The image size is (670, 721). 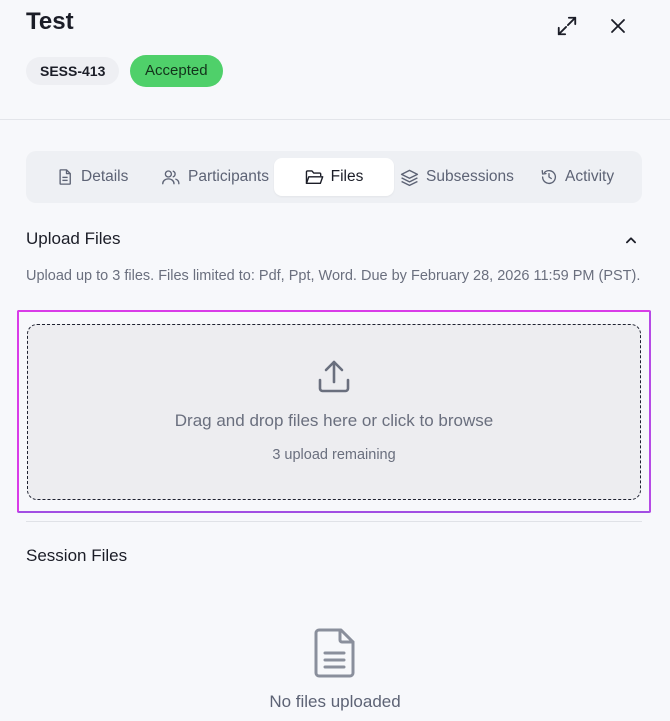 I want to click on layers-icon, so click(x=409, y=177).